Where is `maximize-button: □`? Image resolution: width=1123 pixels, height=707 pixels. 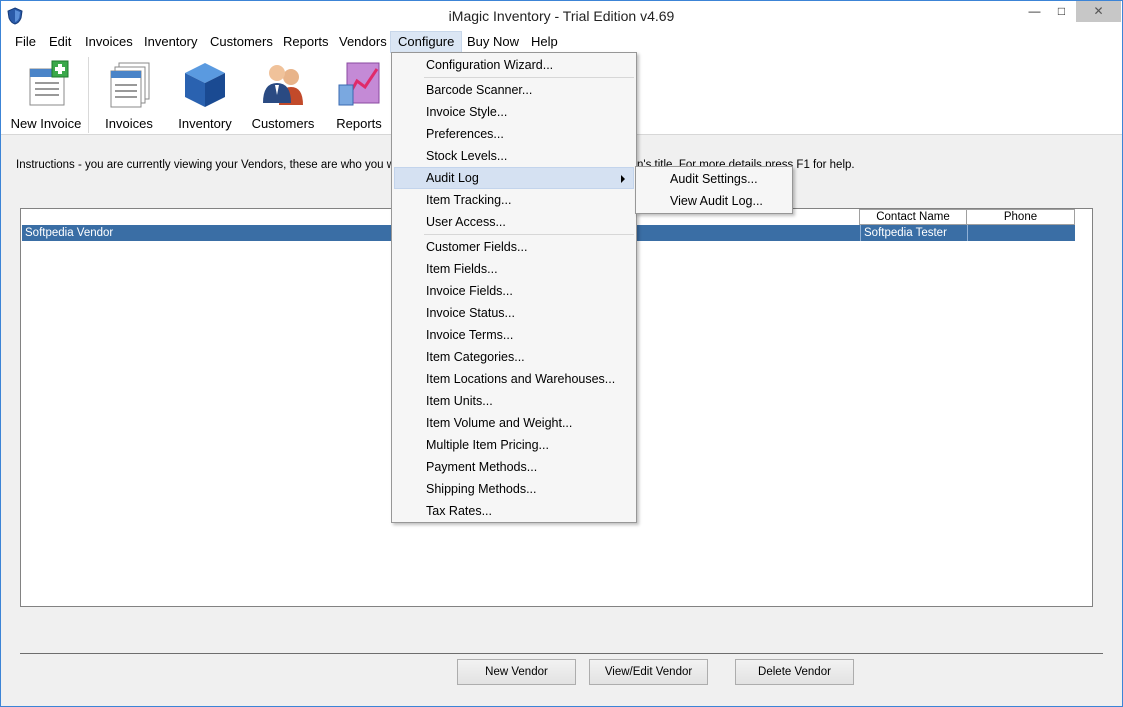 maximize-button: □ is located at coordinates (1061, 11).